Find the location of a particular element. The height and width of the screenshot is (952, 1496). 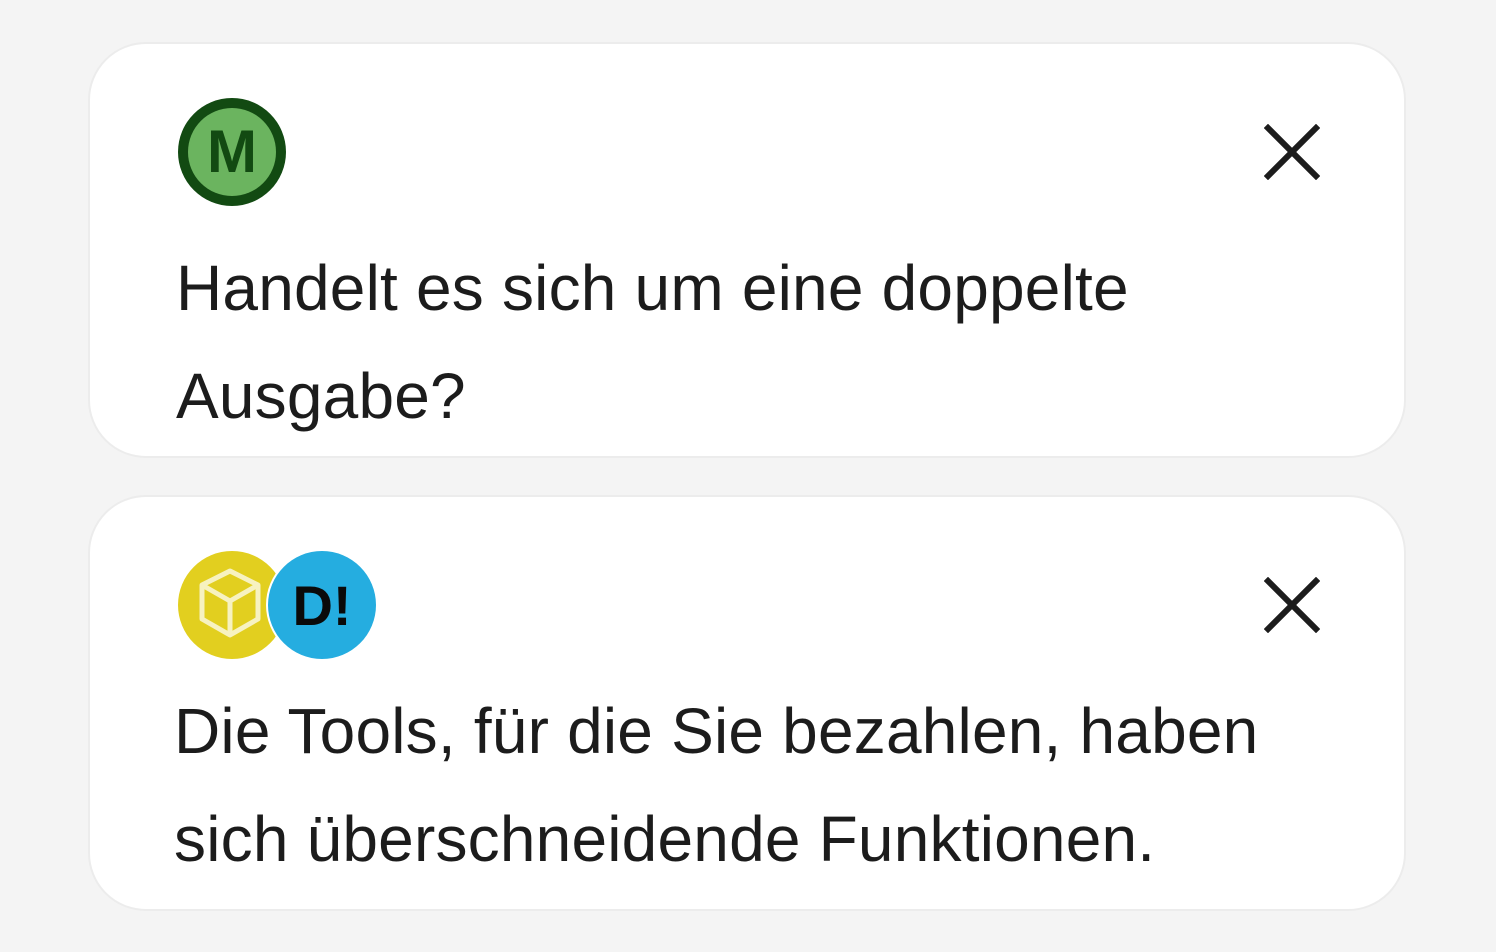

money-logo-icon: M is located at coordinates (232, 152).